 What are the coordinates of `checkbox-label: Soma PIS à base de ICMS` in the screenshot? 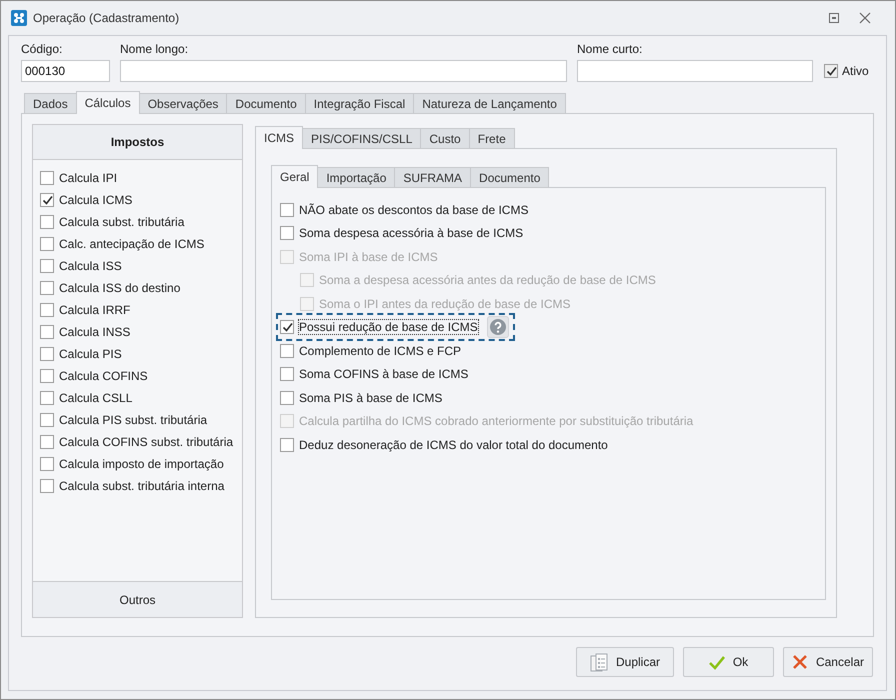 It's located at (370, 397).